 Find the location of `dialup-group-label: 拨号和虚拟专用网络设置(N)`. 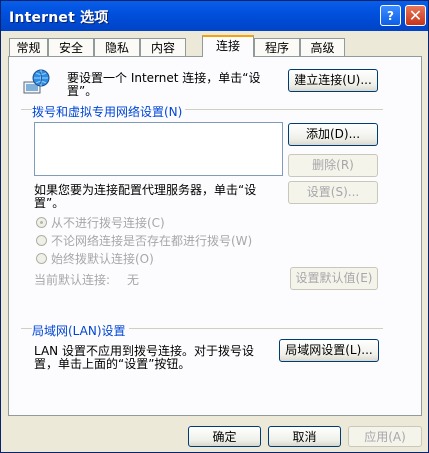

dialup-group-label: 拨号和虚拟专用网络设置(N) is located at coordinates (109, 111).